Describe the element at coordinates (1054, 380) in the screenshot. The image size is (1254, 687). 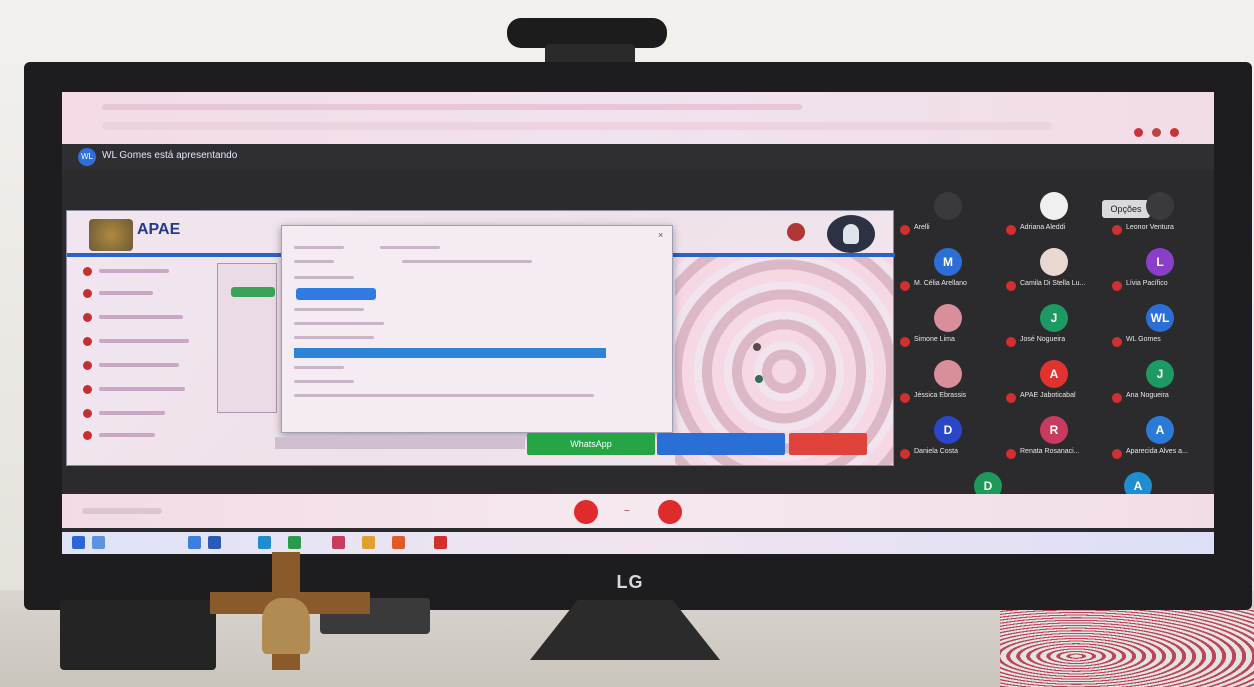
I see `participant-tile: A APAE Jaboticabal` at that location.